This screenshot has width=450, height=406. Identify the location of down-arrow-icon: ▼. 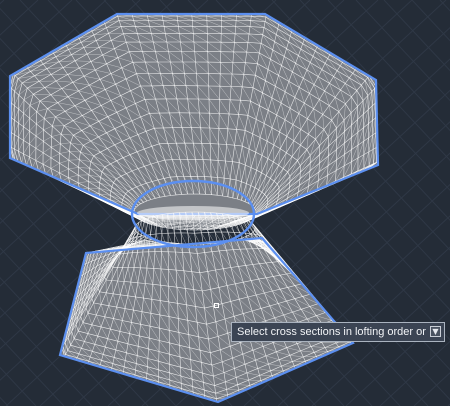
(435, 331).